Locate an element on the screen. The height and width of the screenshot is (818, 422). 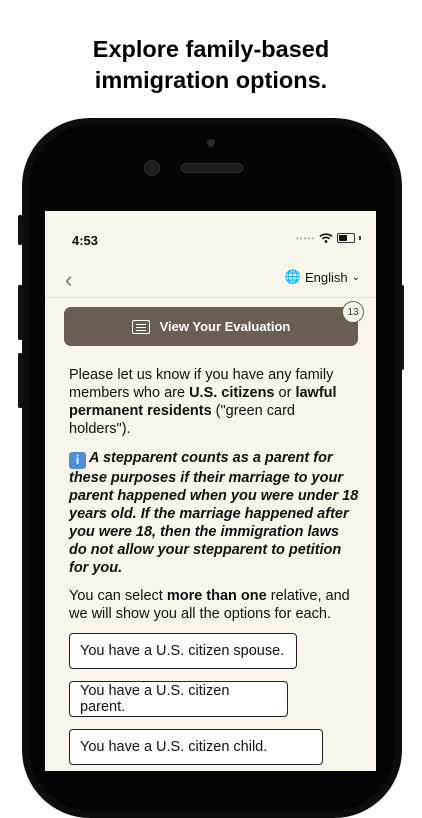
status-icons: ••••• is located at coordinates (328, 238).